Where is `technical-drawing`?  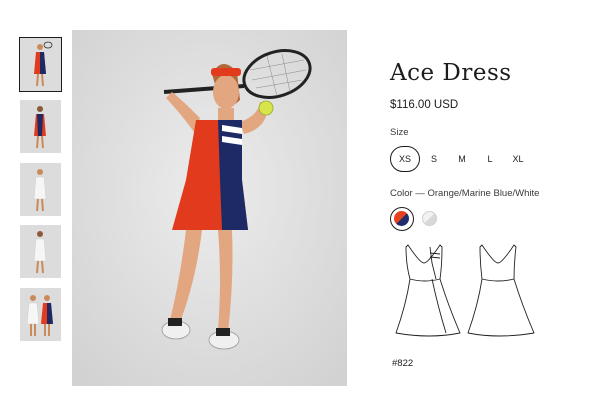
technical-drawing is located at coordinates (482, 295).